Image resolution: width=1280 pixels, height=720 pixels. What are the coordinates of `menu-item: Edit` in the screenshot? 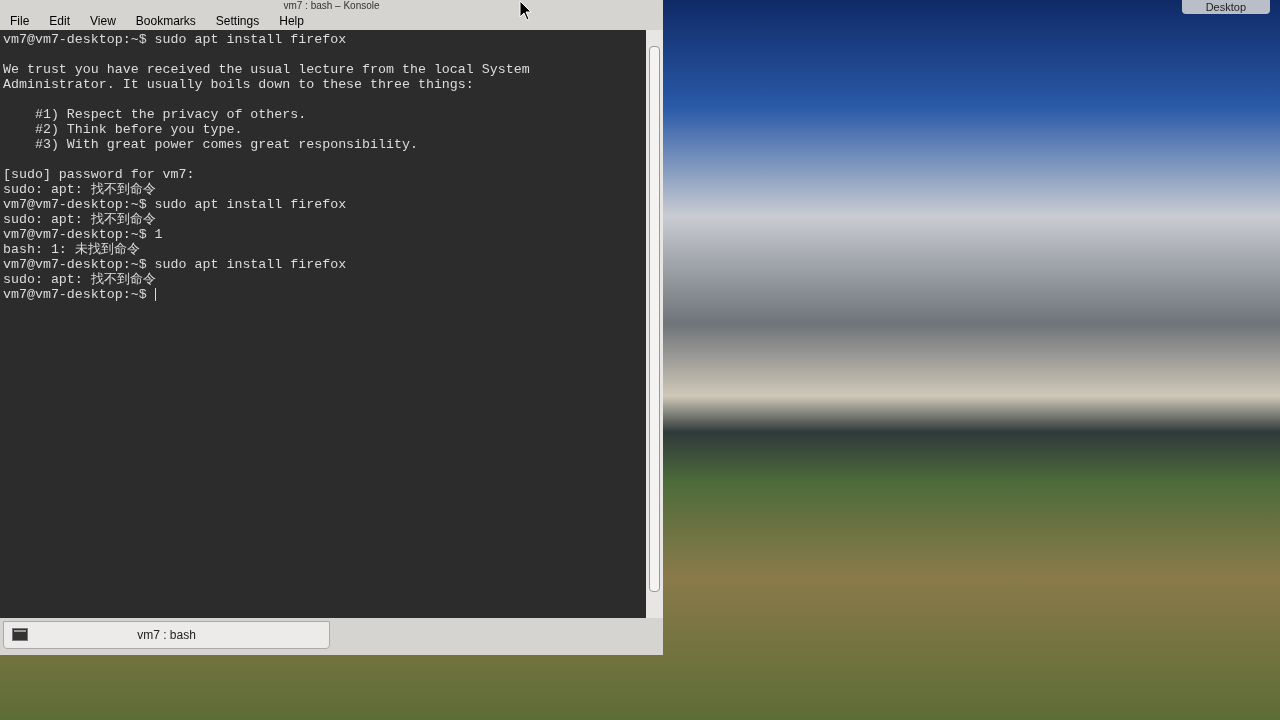 It's located at (60, 21).